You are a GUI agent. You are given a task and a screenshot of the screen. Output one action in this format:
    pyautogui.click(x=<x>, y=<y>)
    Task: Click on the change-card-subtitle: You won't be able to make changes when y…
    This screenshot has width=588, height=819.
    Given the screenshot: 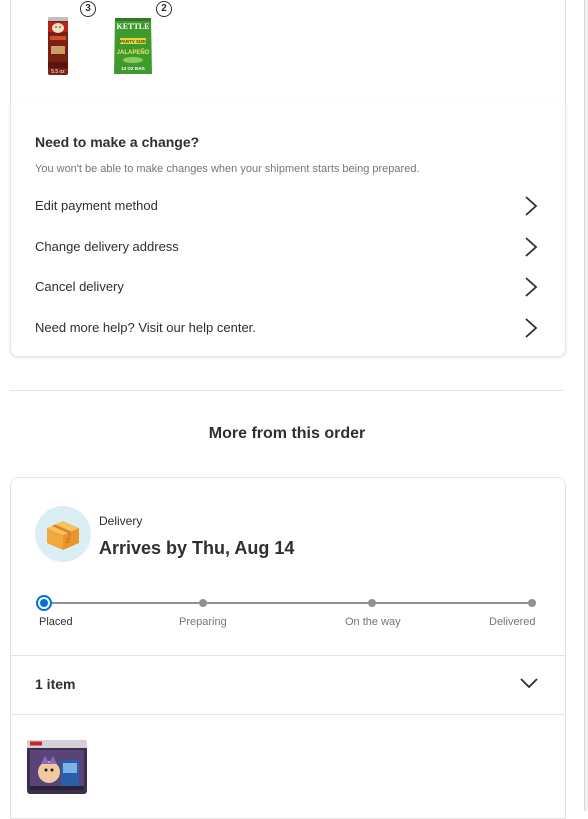 What is the action you would take?
    pyautogui.click(x=227, y=169)
    